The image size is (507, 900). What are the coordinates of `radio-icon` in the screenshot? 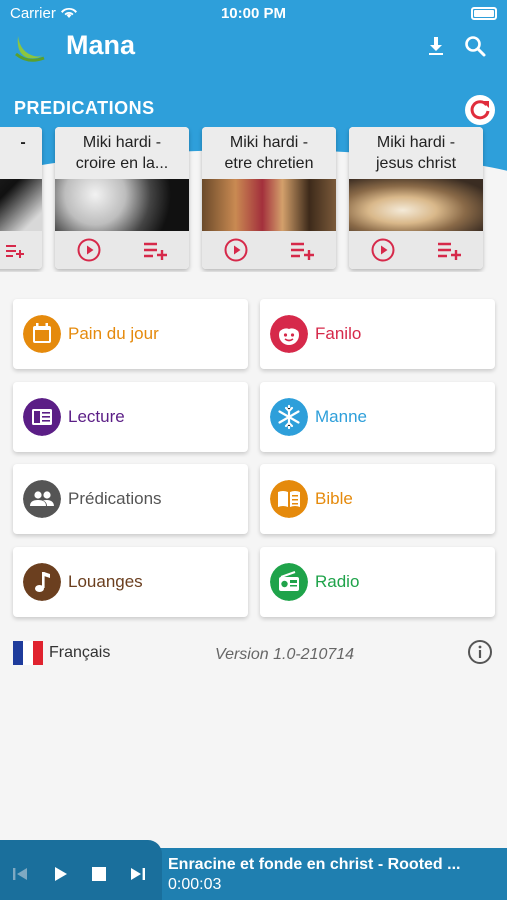 It's located at (289, 582).